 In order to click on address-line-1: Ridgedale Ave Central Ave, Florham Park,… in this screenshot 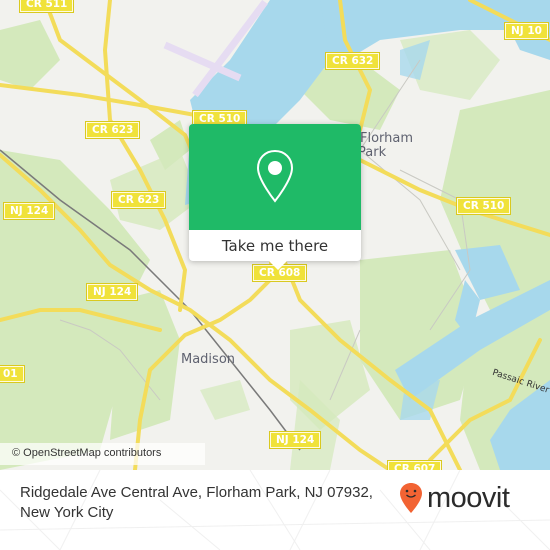, I will do `click(196, 492)`.